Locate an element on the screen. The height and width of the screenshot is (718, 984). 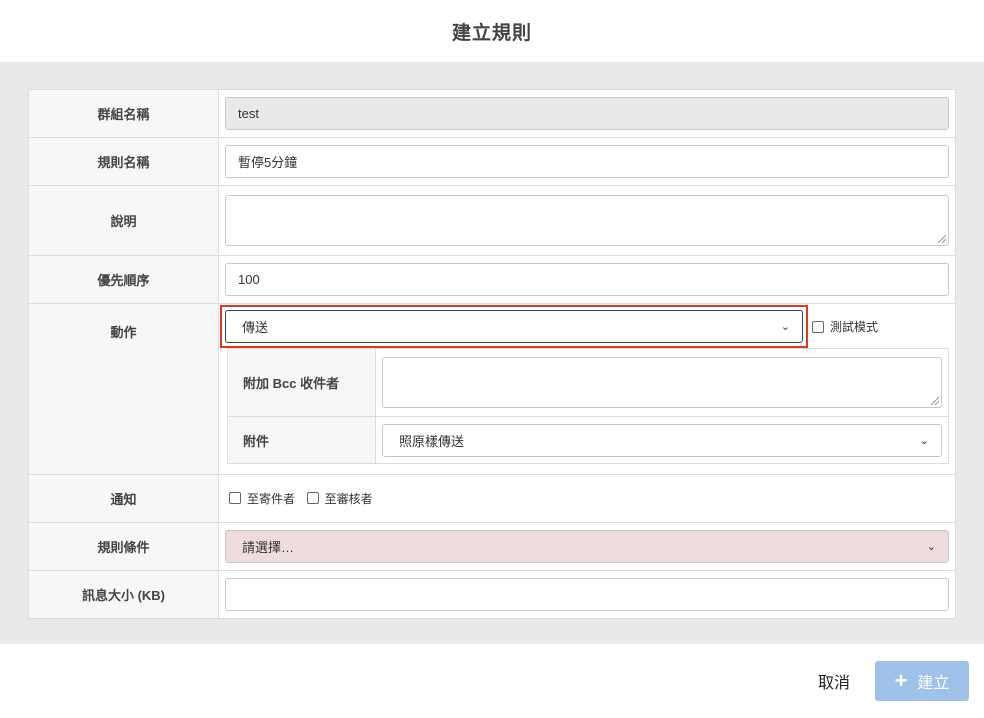
notify-reviewer-toggle: 至審核者 is located at coordinates (339, 498).